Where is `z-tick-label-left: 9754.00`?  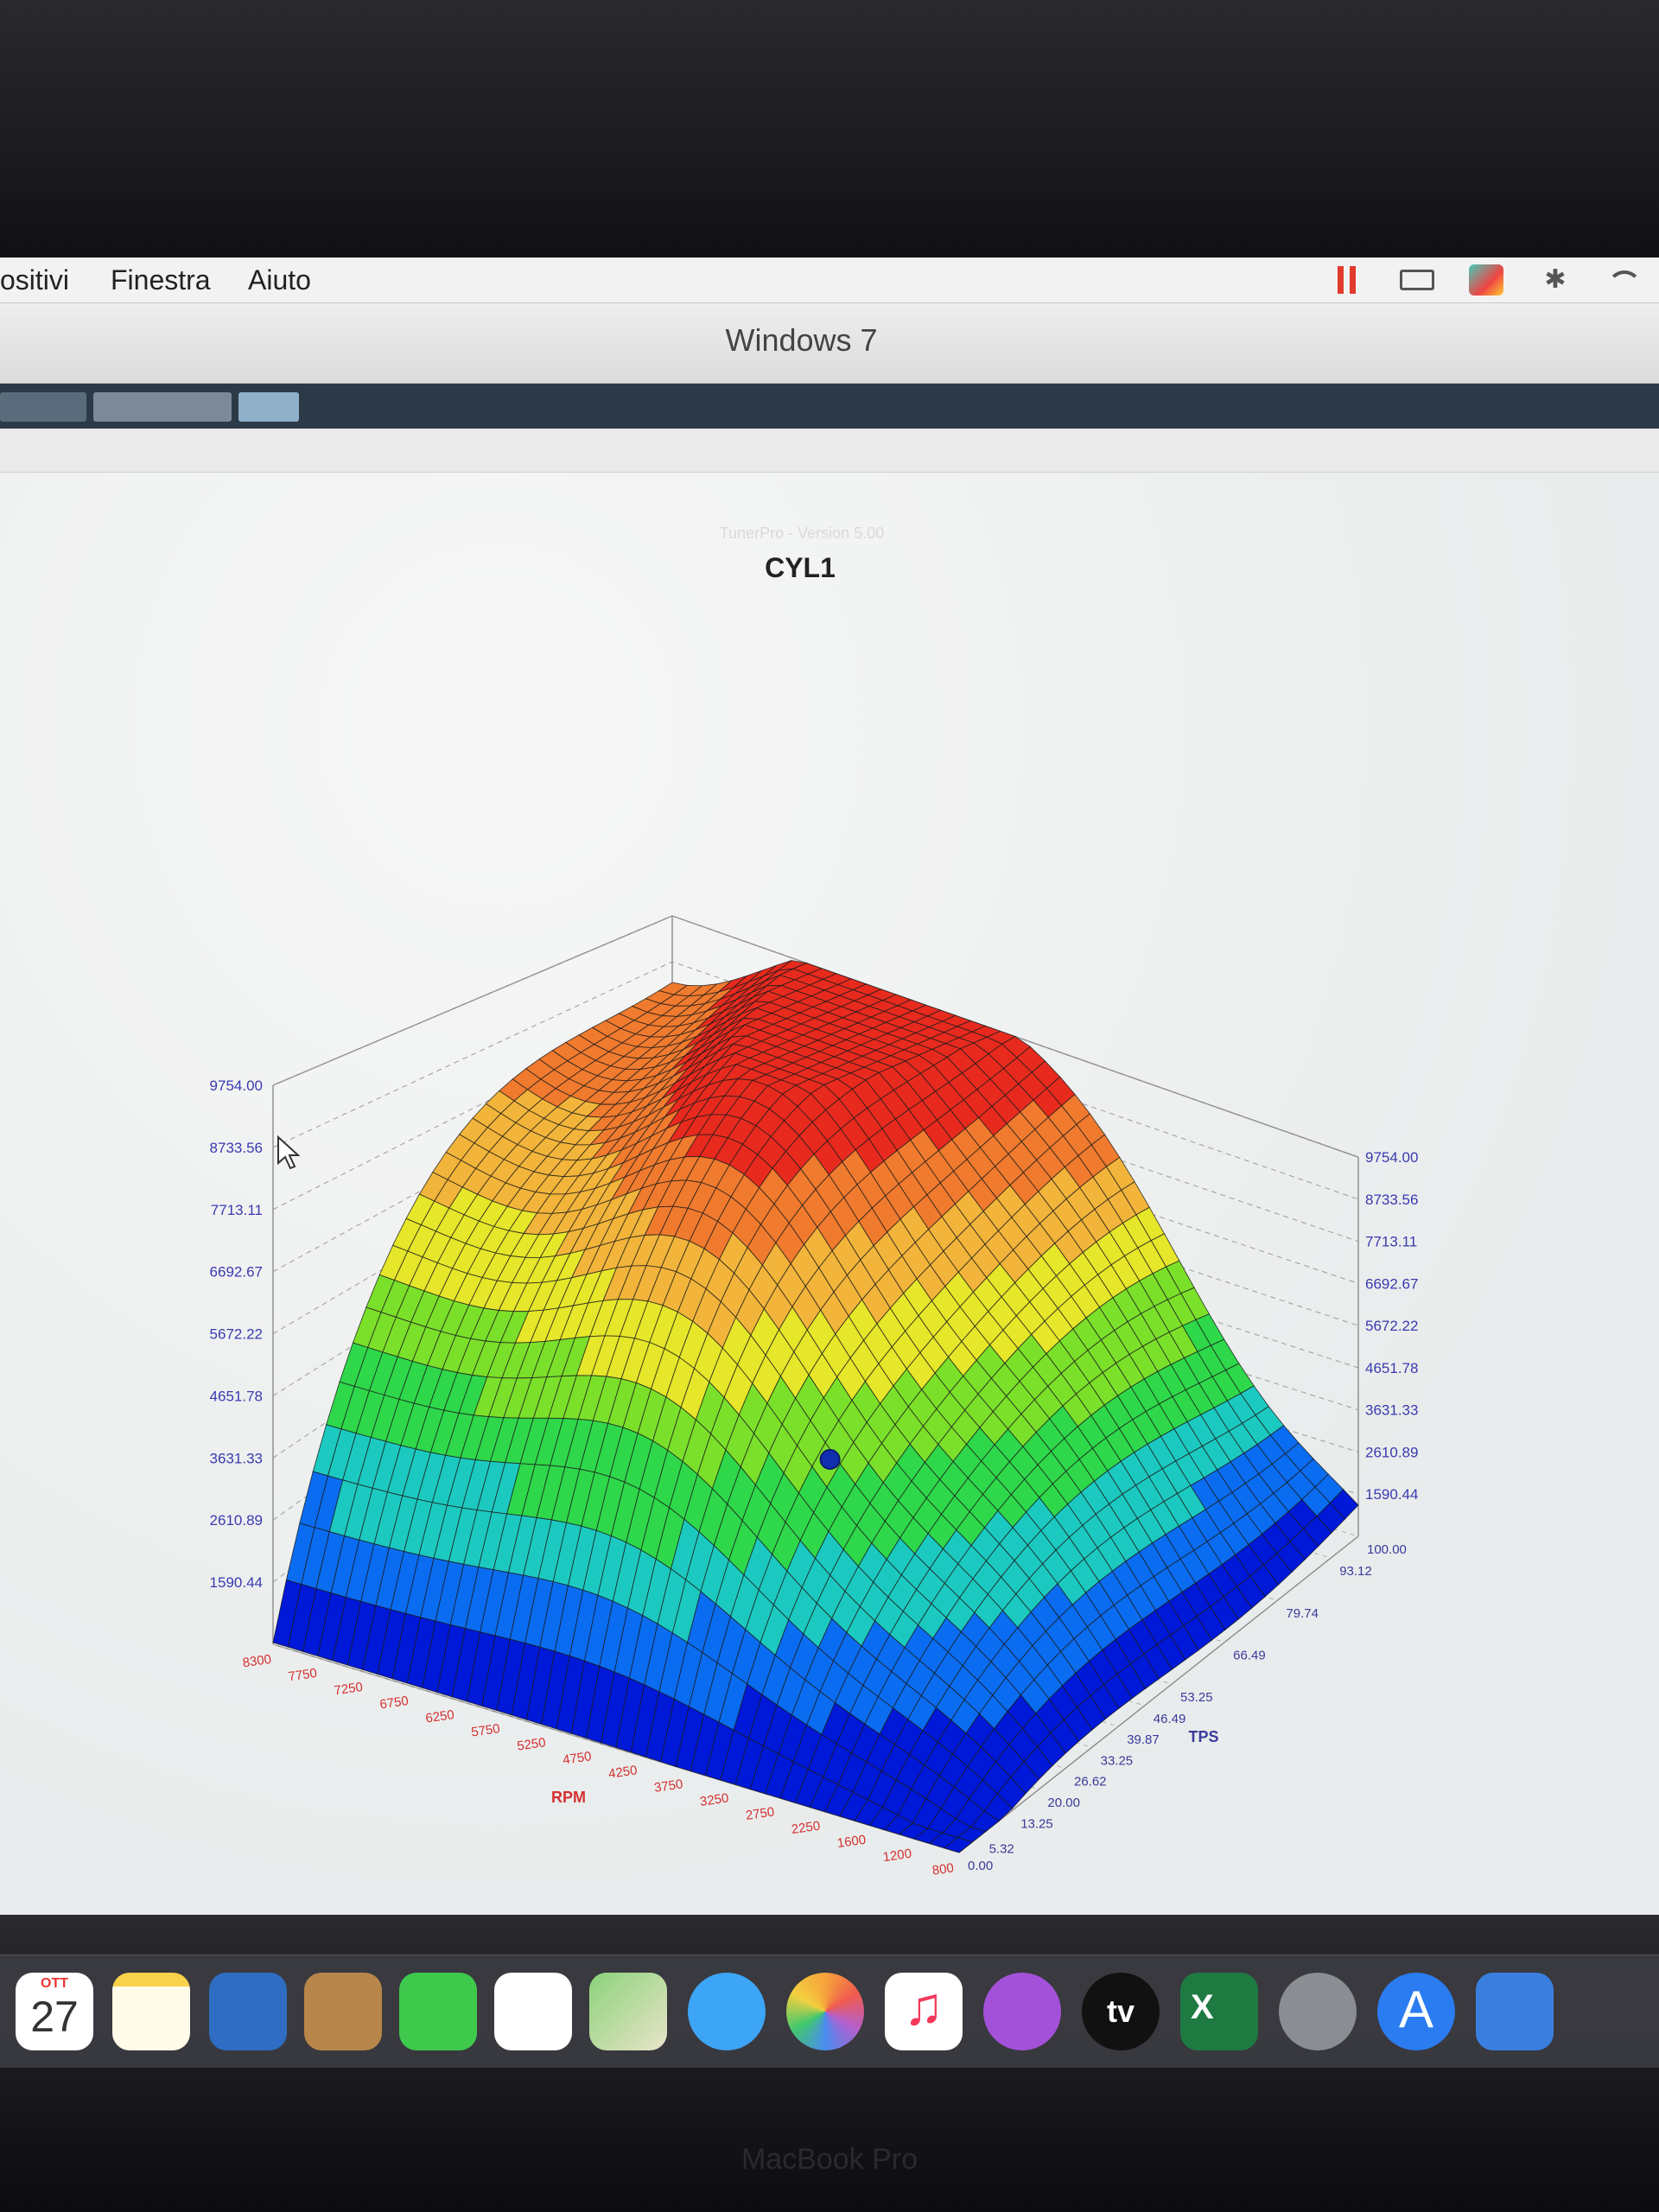 z-tick-label-left: 9754.00 is located at coordinates (236, 1085).